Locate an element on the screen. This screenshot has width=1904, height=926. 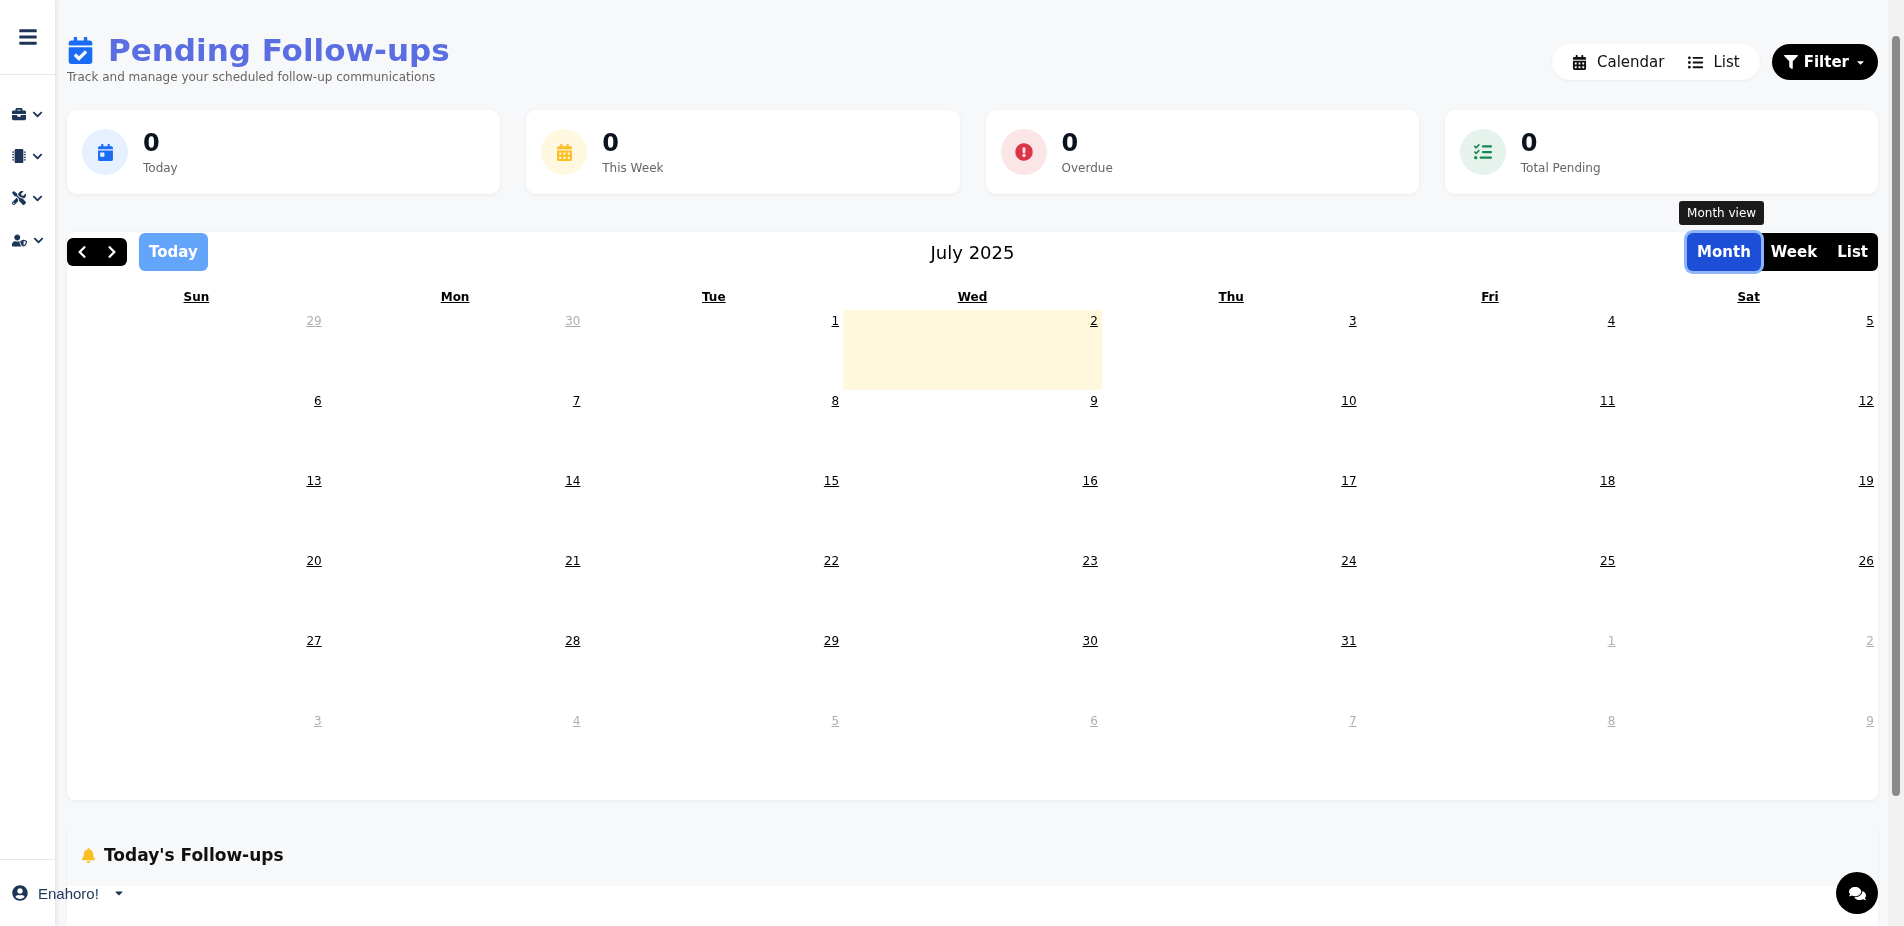
day-number: 24 is located at coordinates (1349, 561).